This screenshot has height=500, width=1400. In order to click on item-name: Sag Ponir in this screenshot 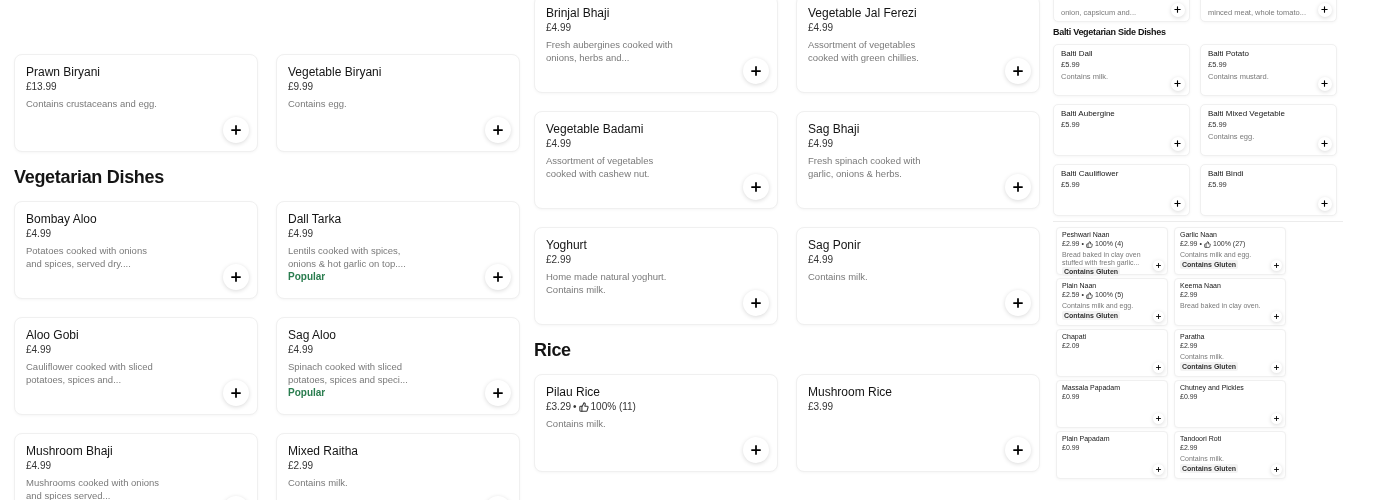, I will do `click(835, 245)`.